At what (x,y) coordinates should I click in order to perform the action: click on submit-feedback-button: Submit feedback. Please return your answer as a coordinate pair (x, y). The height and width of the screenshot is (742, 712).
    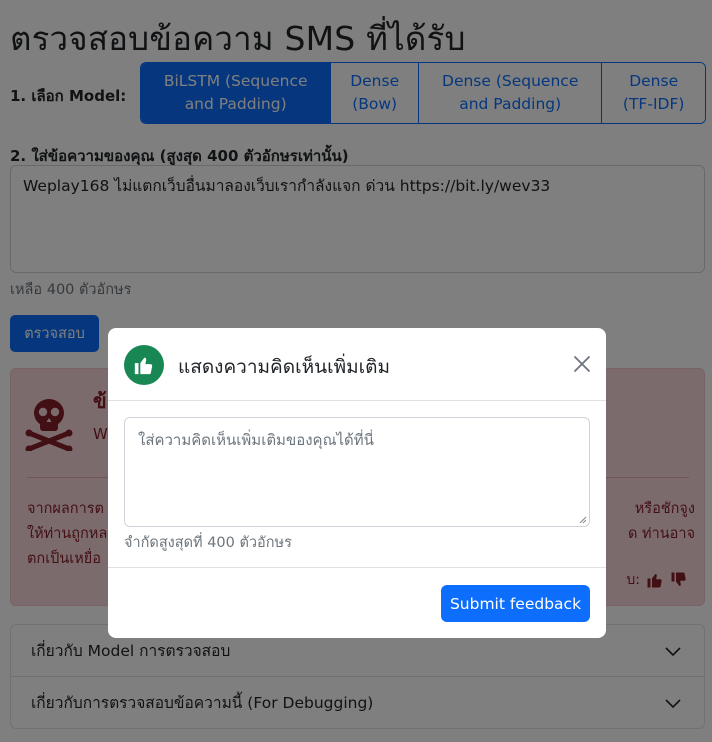
    Looking at the image, I should click on (515, 603).